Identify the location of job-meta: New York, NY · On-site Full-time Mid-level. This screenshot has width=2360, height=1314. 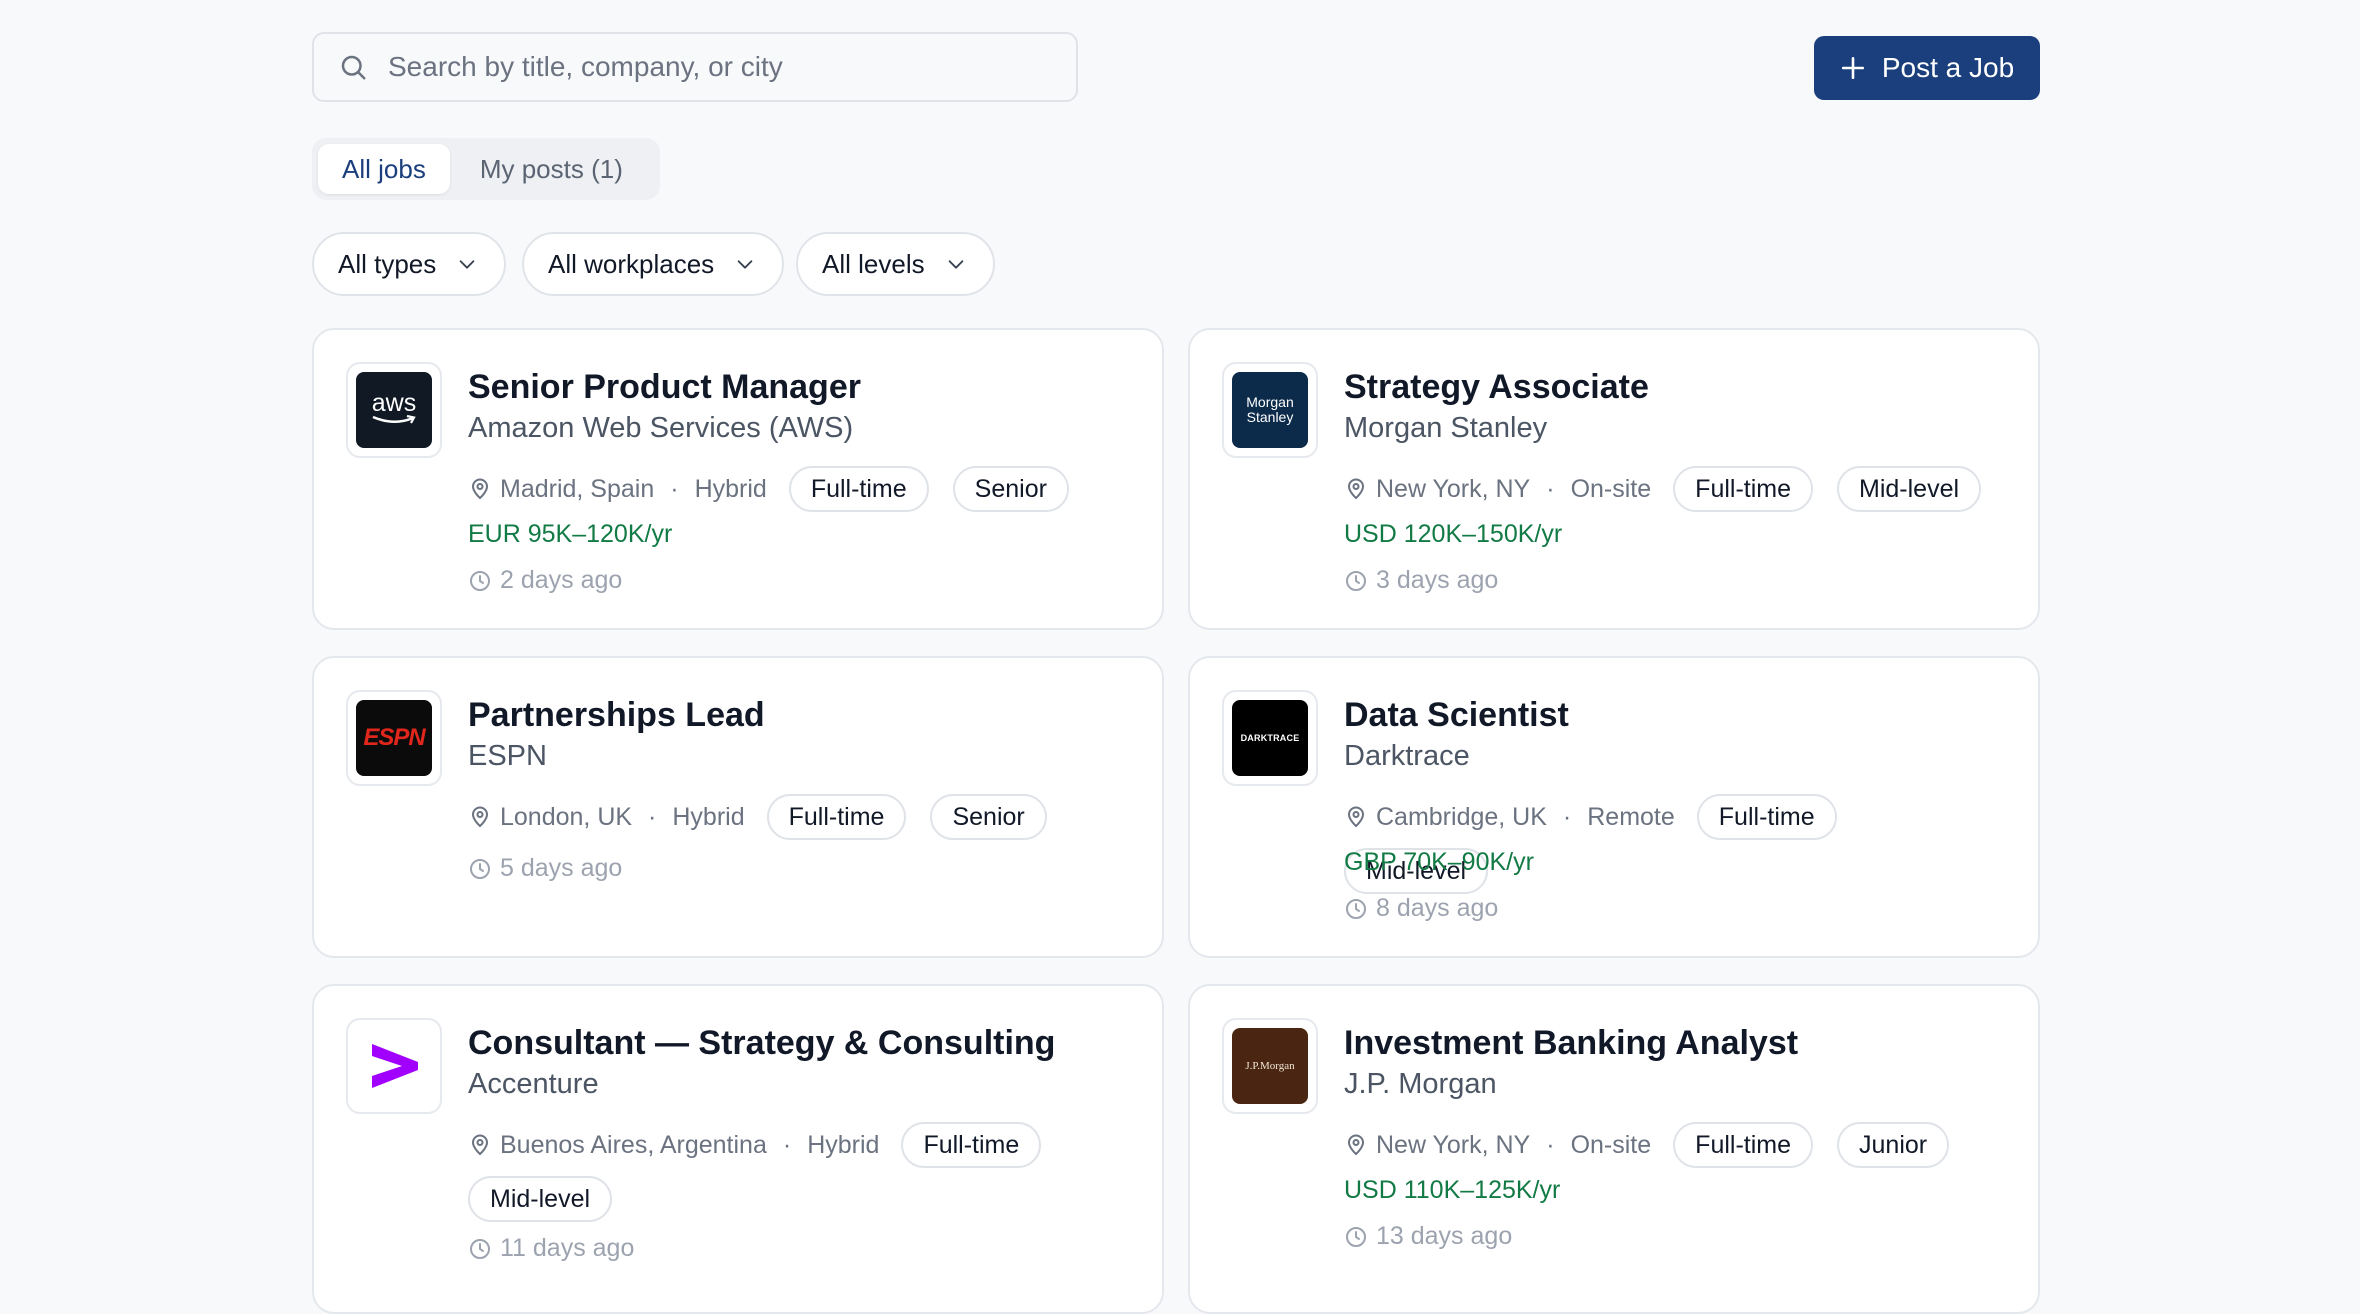
(1684, 489).